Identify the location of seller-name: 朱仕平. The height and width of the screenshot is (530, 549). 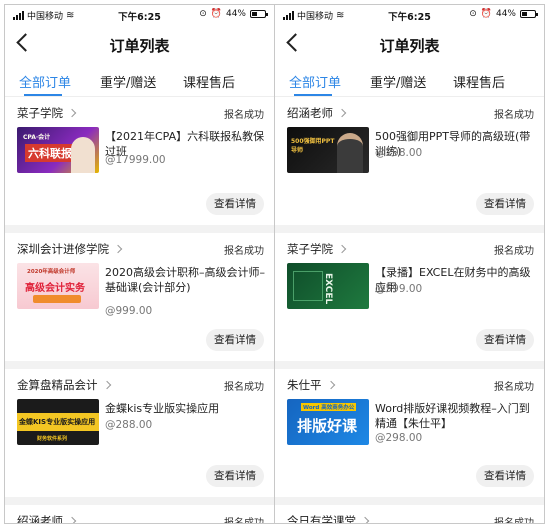
(304, 385).